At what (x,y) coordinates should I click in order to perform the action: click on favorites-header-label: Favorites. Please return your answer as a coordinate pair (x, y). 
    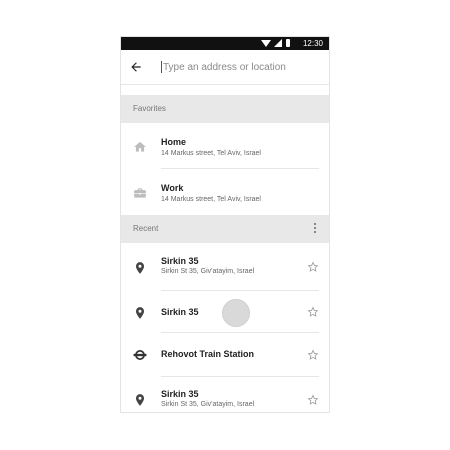
    Looking at the image, I should click on (149, 108).